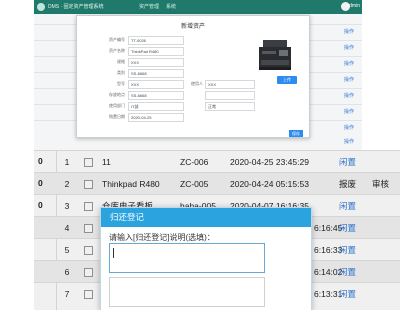 The height and width of the screenshot is (310, 400). I want to click on asset-name: 11, so click(106, 162).